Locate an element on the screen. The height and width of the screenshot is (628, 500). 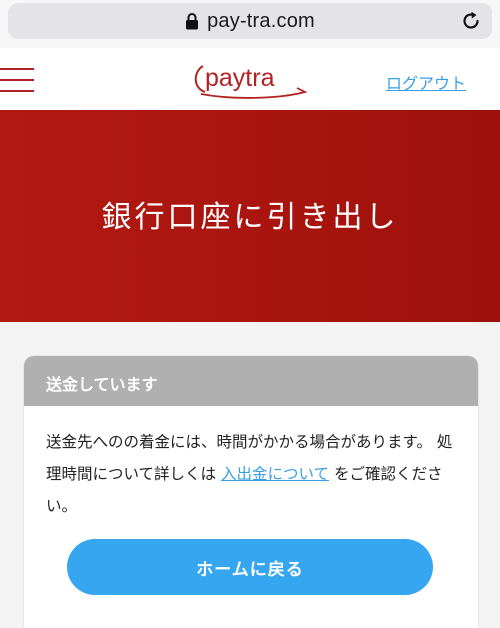
paytra-logo: paytra is located at coordinates (251, 79).